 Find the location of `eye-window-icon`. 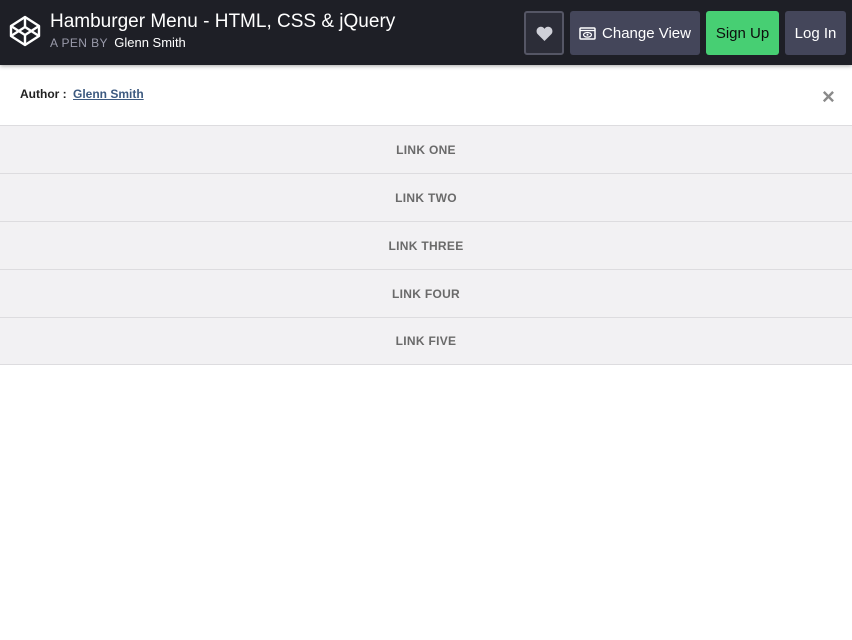

eye-window-icon is located at coordinates (587, 33).